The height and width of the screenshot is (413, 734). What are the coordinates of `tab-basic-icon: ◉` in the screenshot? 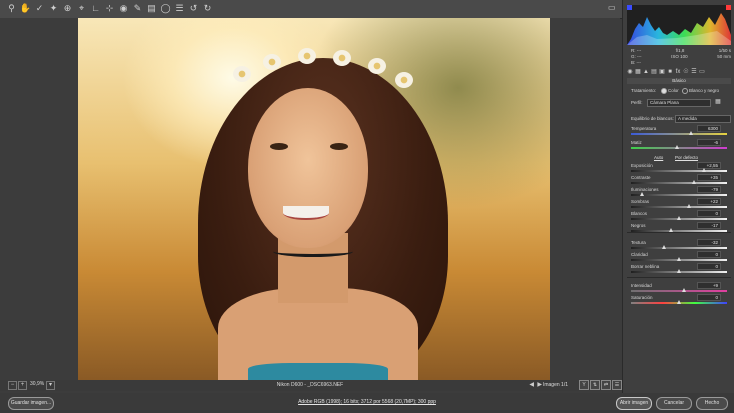 It's located at (630, 72).